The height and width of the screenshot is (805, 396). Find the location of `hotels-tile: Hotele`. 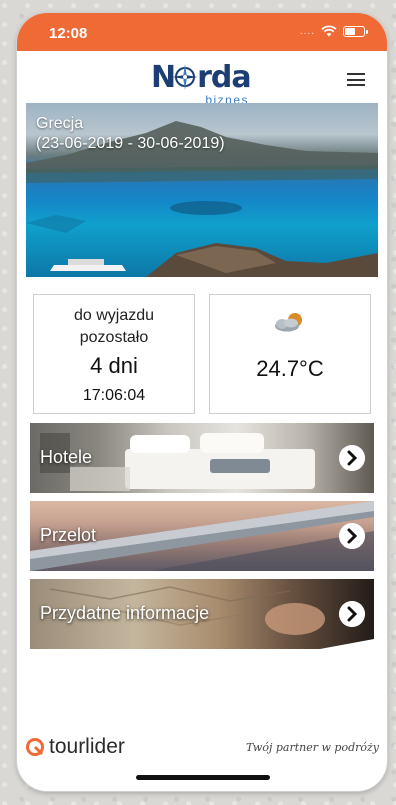

hotels-tile: Hotele is located at coordinates (202, 458).